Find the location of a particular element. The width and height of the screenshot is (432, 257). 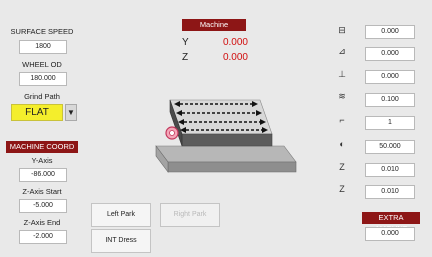

extra-amount-field: 0.000 is located at coordinates (390, 234).